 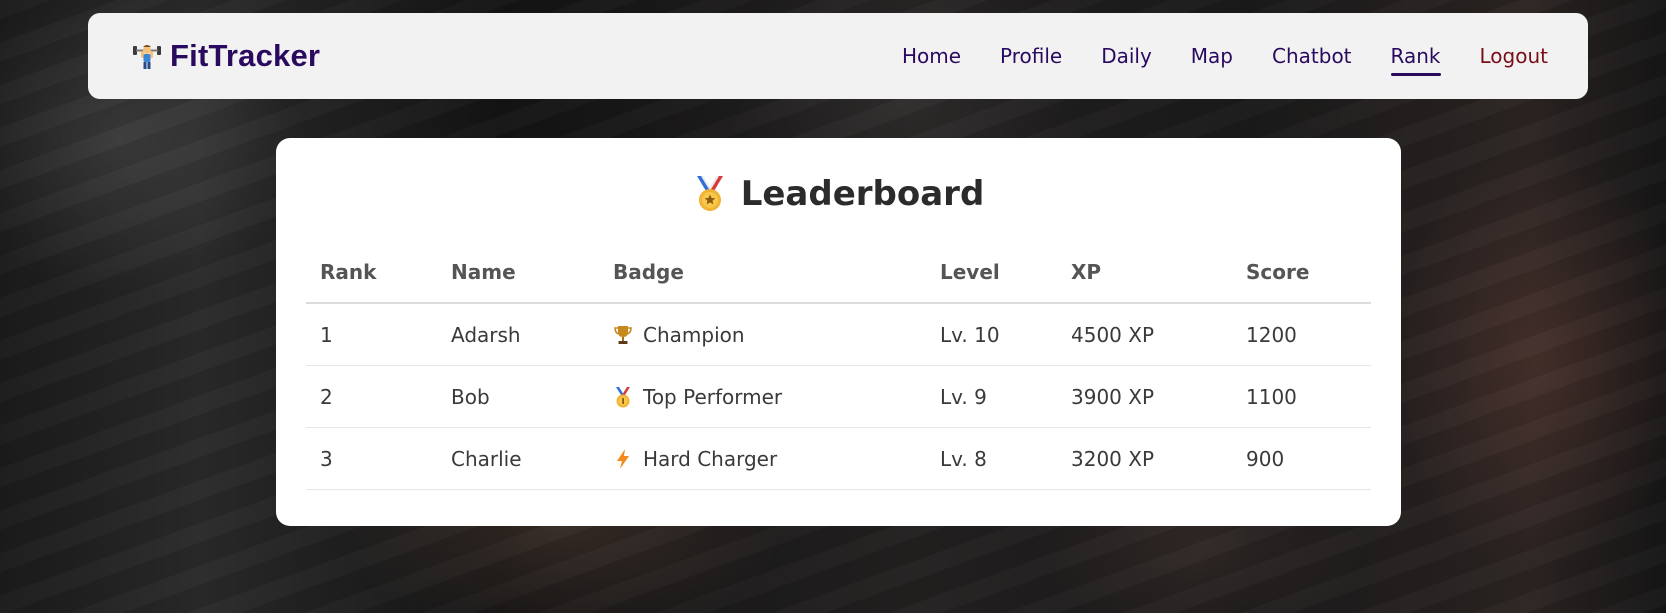 What do you see at coordinates (991, 458) in the screenshot?
I see `cell-level: Lv. 8` at bounding box center [991, 458].